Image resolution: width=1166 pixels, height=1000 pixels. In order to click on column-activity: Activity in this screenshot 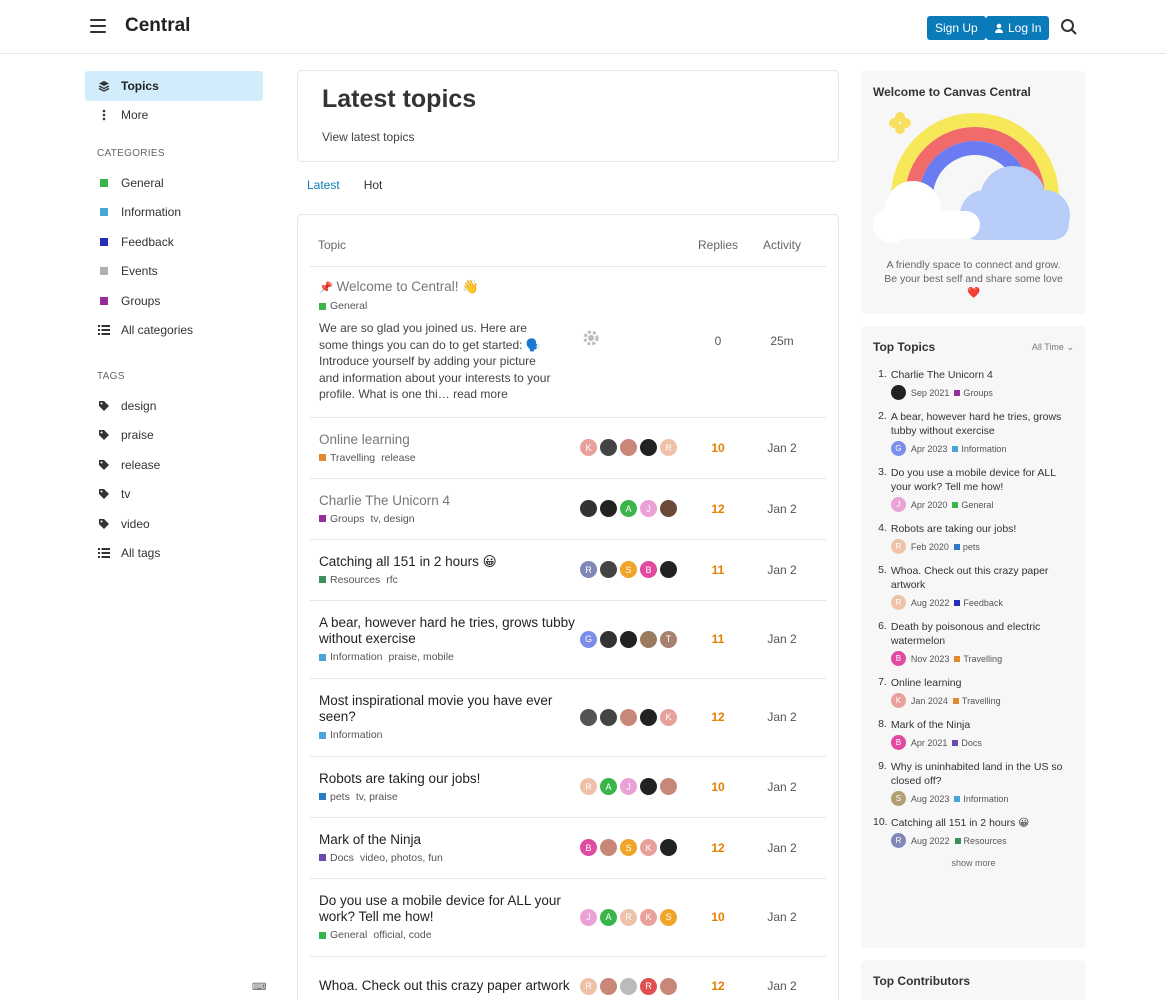, I will do `click(782, 245)`.